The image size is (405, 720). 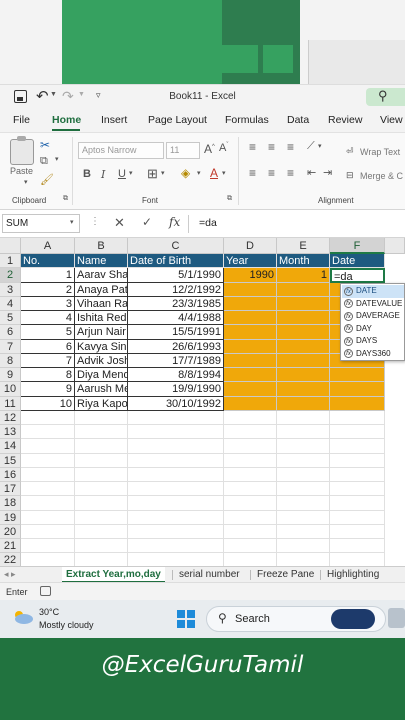 I want to click on tab-formulas: Formulas, so click(x=247, y=120).